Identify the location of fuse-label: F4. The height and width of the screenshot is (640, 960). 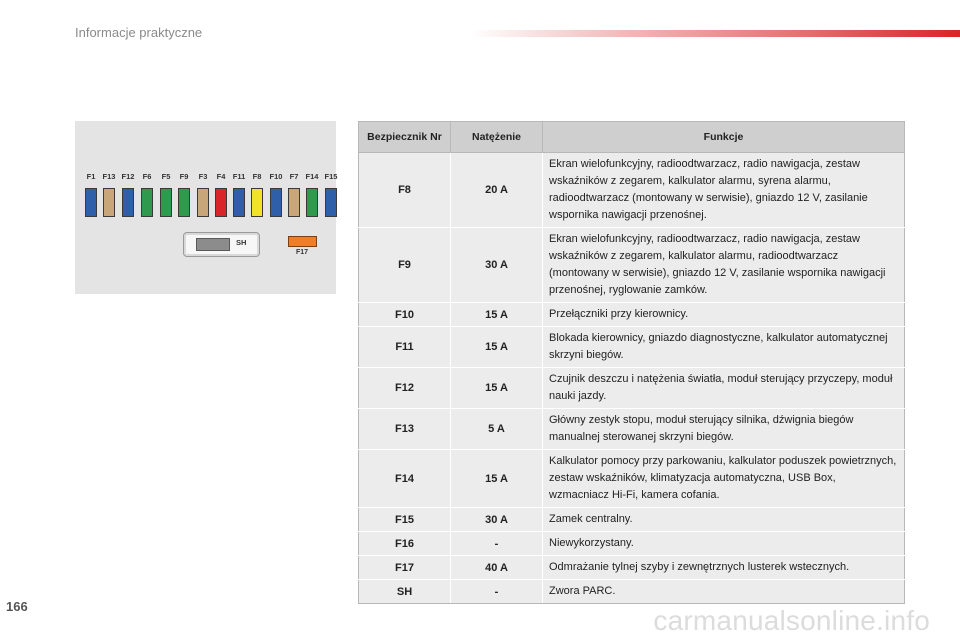
(221, 176).